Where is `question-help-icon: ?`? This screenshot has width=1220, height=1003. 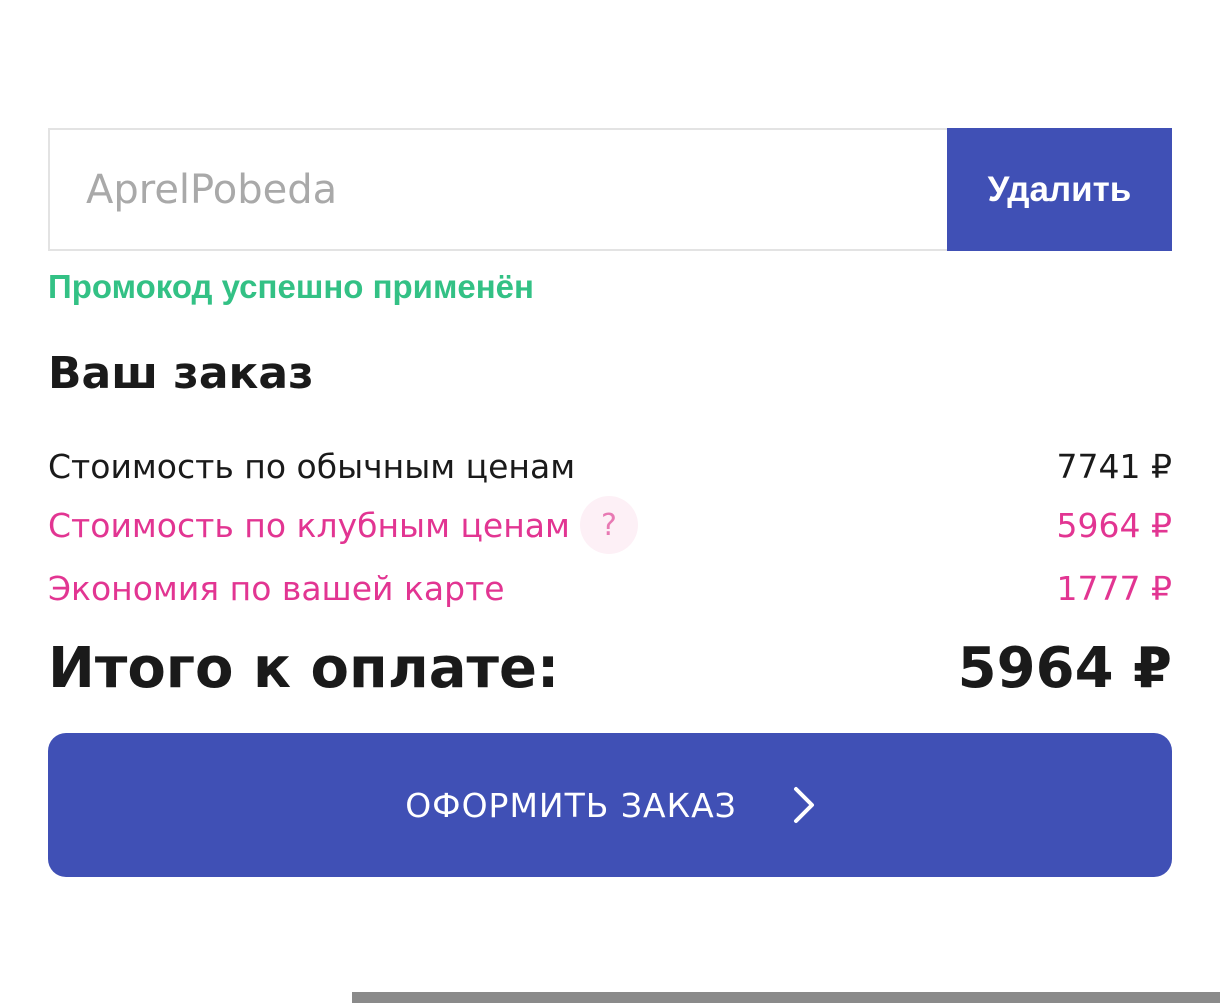 question-help-icon: ? is located at coordinates (608, 525).